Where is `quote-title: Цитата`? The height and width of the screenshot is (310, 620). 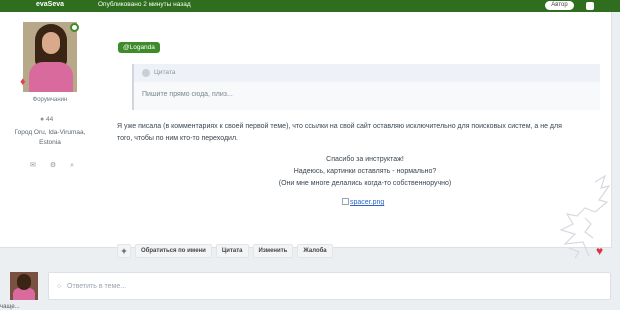 quote-title: Цитата is located at coordinates (165, 72).